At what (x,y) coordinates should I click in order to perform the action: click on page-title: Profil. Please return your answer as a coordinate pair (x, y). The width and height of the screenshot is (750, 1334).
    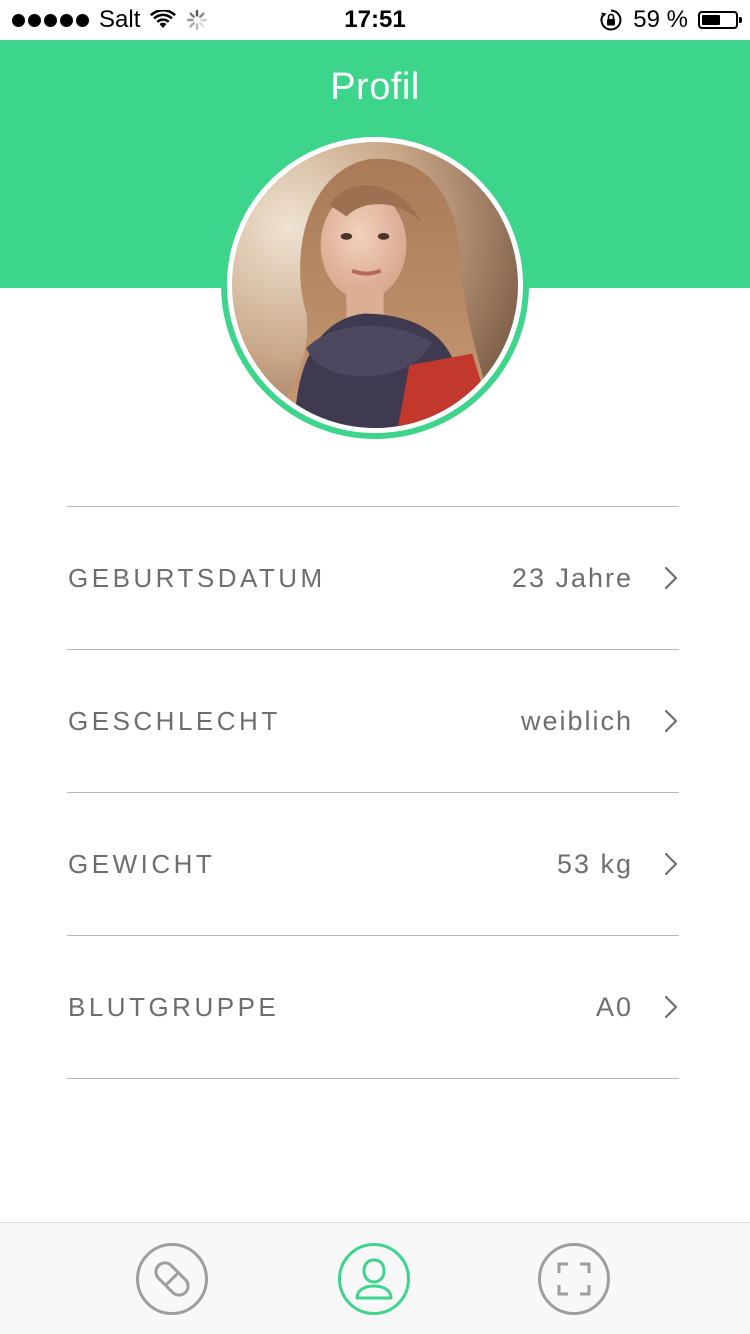
    Looking at the image, I should click on (375, 87).